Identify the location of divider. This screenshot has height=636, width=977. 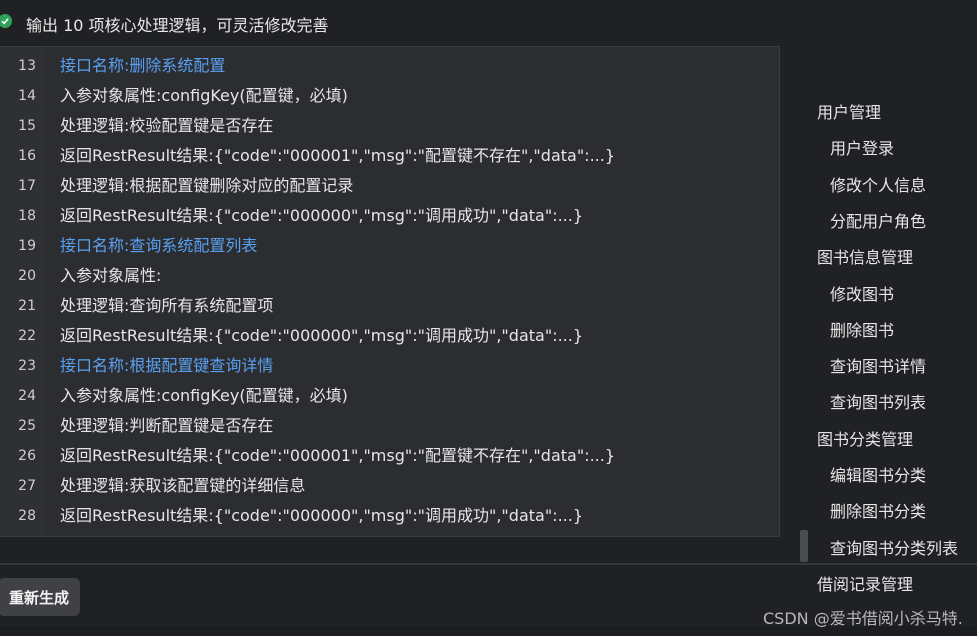
(488, 564).